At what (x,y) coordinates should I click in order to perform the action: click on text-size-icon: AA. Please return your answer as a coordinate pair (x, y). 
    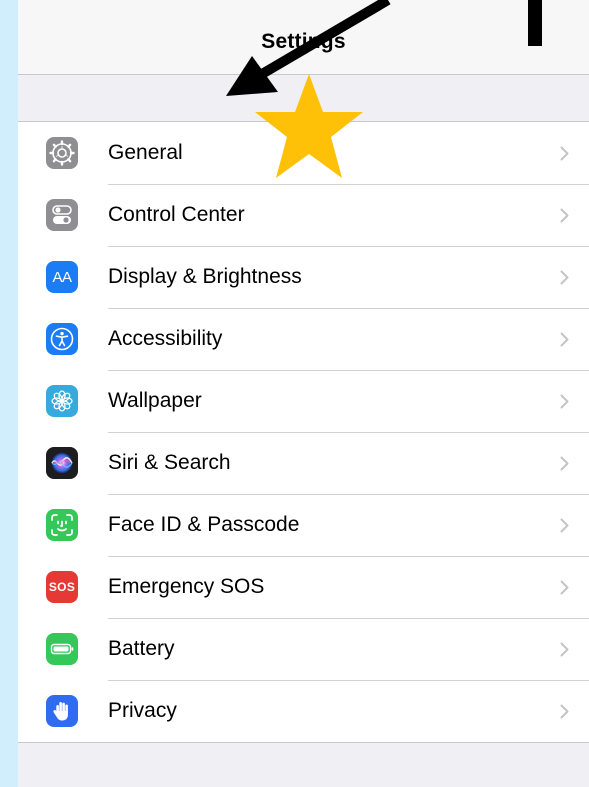
    Looking at the image, I should click on (62, 277).